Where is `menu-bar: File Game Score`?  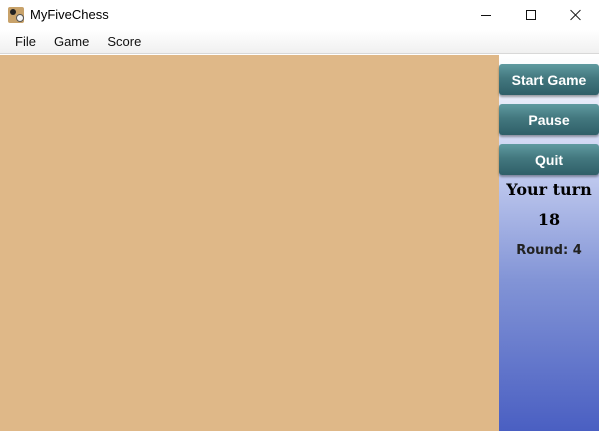
menu-bar: File Game Score is located at coordinates (299, 42).